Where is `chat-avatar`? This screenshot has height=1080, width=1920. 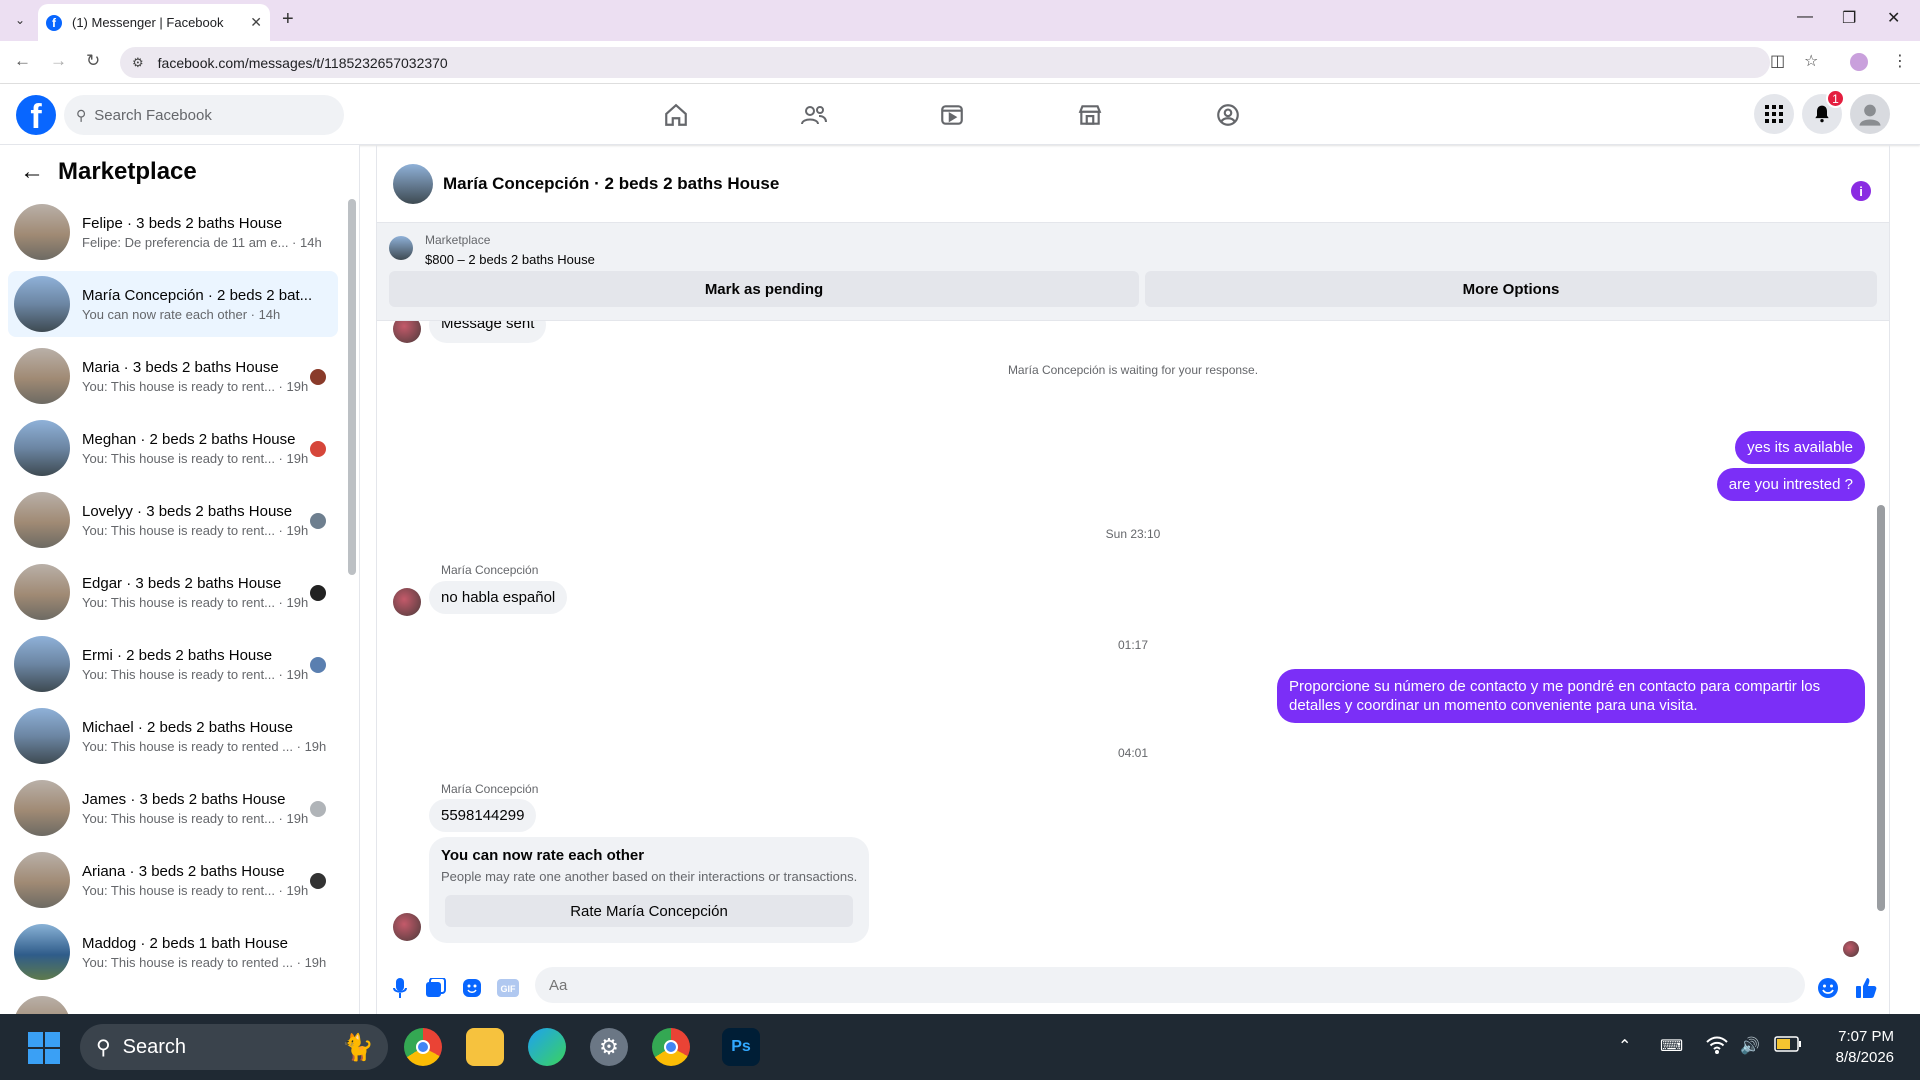
chat-avatar is located at coordinates (413, 183).